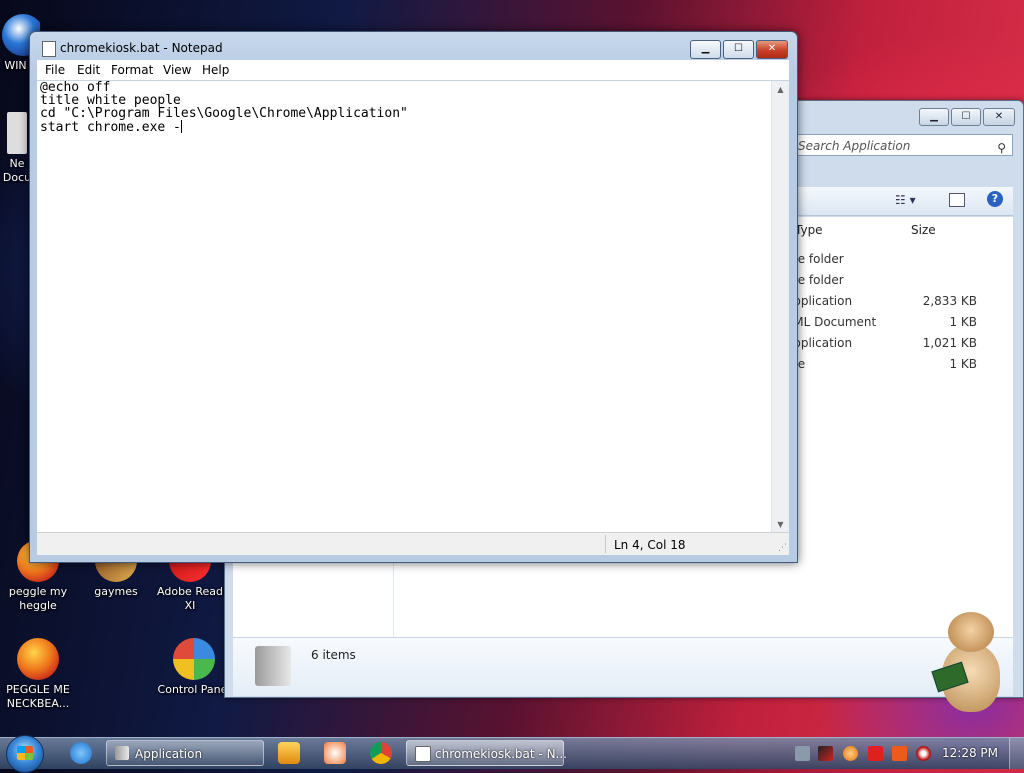 This screenshot has height=773, width=1024. What do you see at coordinates (825, 753) in the screenshot?
I see `tray-security-icon` at bounding box center [825, 753].